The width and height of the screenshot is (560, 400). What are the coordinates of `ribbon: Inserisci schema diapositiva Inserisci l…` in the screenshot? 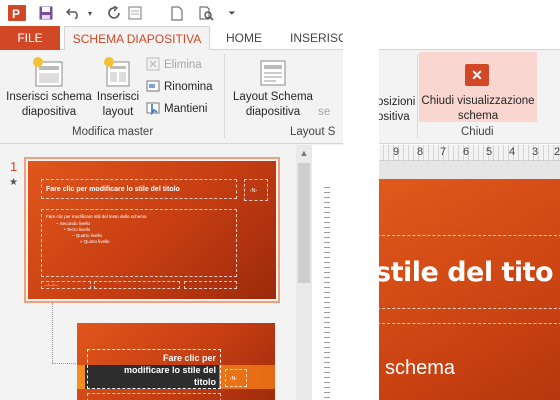 It's located at (171, 97).